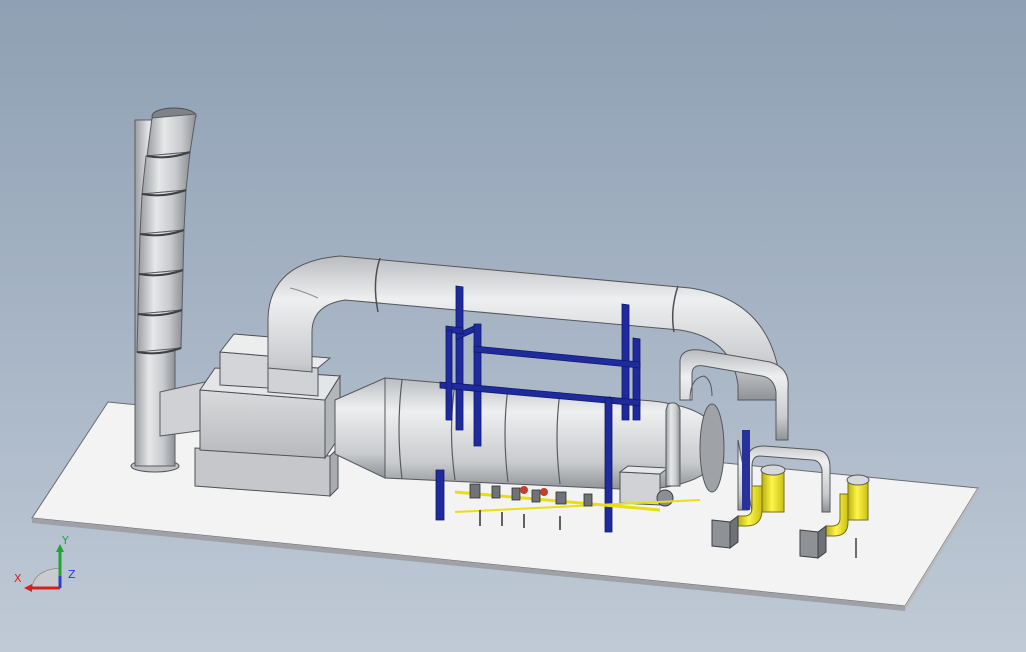 The image size is (1026, 652). Describe the element at coordinates (18, 578) in the screenshot. I see `x-axis-label: X` at that location.